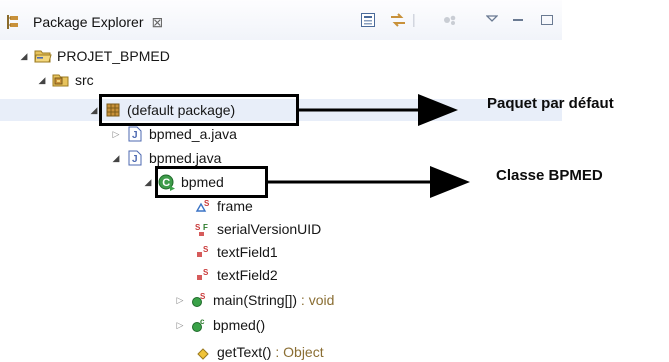 This screenshot has height=362, width=669. Describe the element at coordinates (369, 182) in the screenshot. I see `class-arrow` at that location.